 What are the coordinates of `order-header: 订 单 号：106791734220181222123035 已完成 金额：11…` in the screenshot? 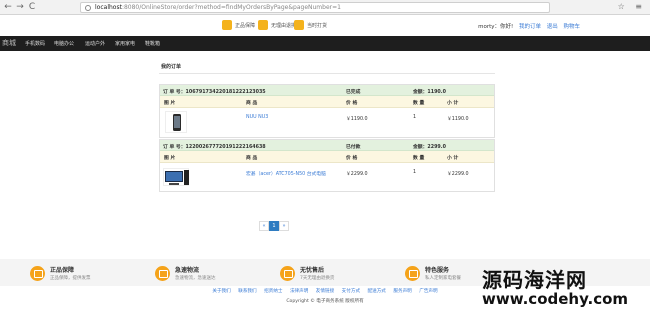 It's located at (327, 90).